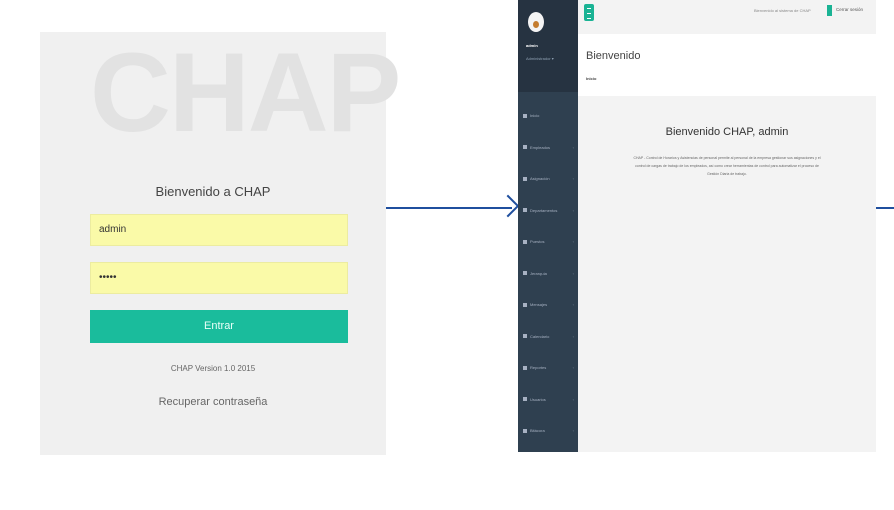  I want to click on breadcrumb: Inicio, so click(591, 78).